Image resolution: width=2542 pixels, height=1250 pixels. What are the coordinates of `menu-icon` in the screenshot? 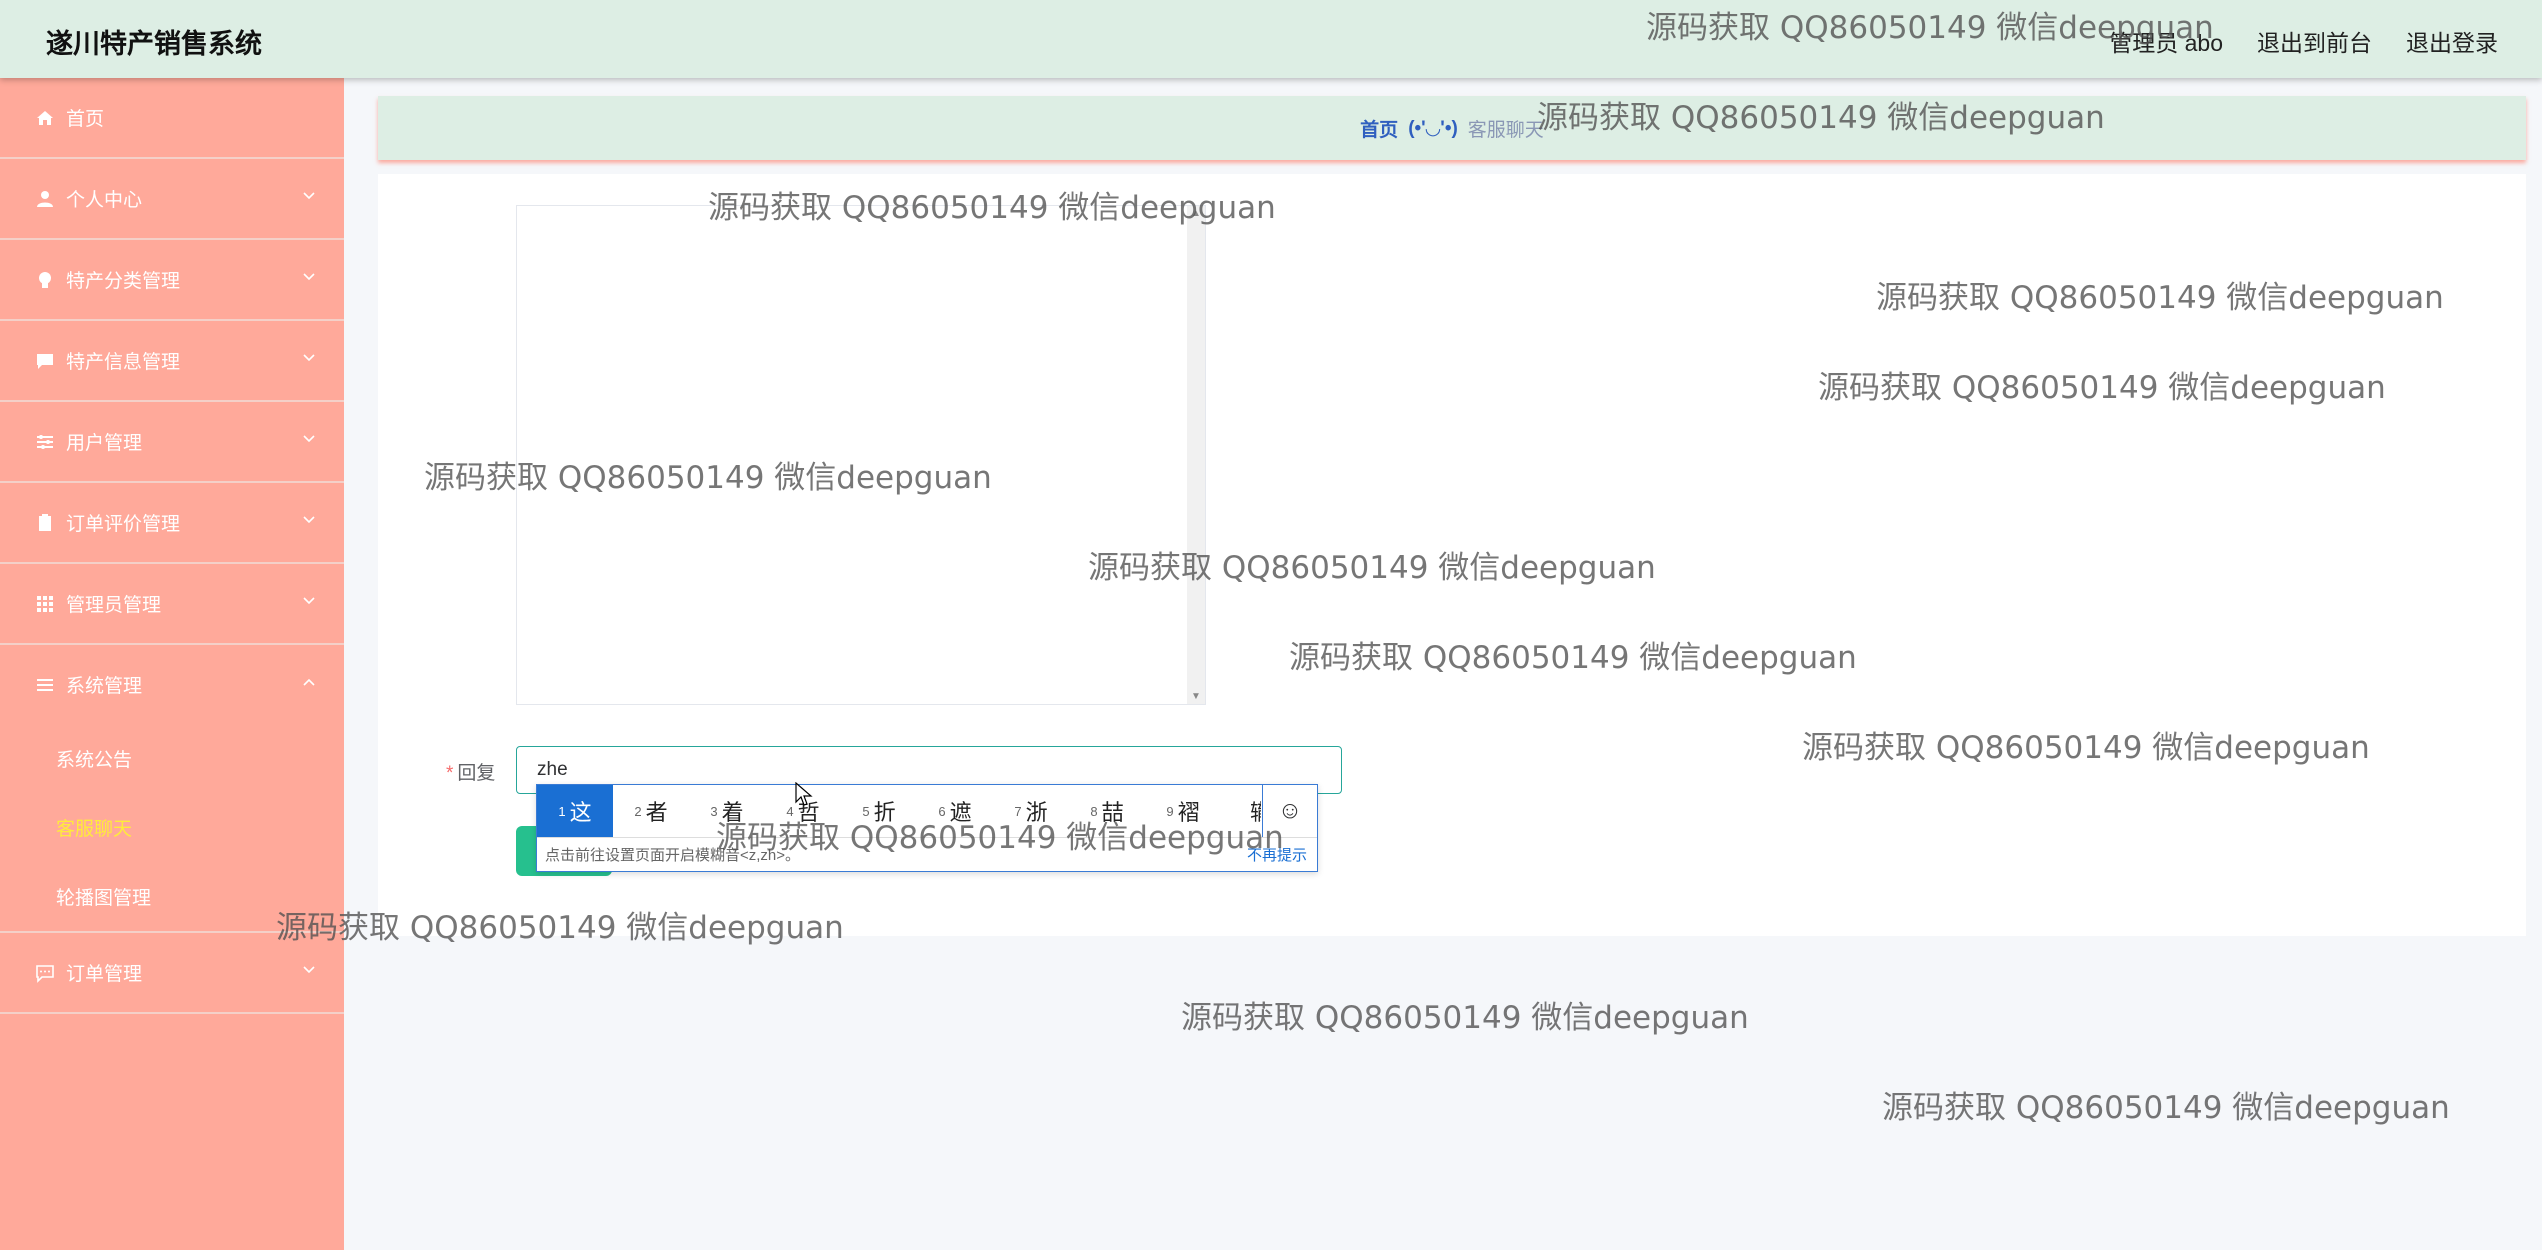 It's located at (45, 685).